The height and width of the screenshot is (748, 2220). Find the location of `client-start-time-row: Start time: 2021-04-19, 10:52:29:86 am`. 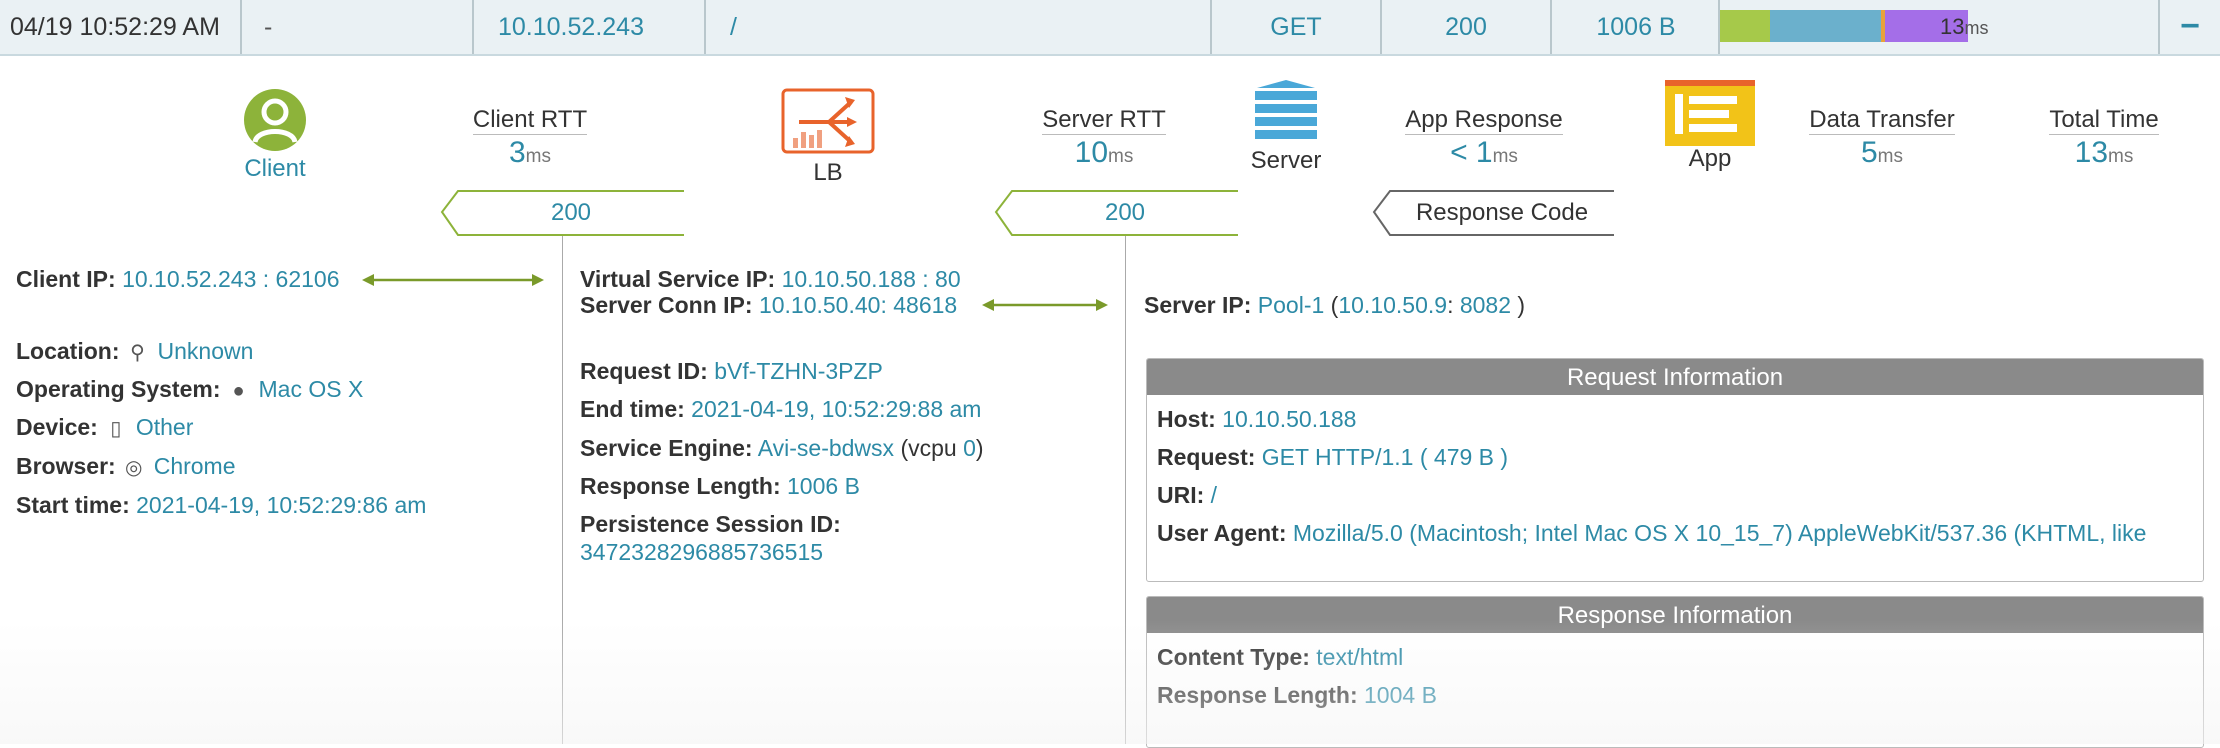

client-start-time-row: Start time: 2021-04-19, 10:52:29:86 am is located at coordinates (221, 505).